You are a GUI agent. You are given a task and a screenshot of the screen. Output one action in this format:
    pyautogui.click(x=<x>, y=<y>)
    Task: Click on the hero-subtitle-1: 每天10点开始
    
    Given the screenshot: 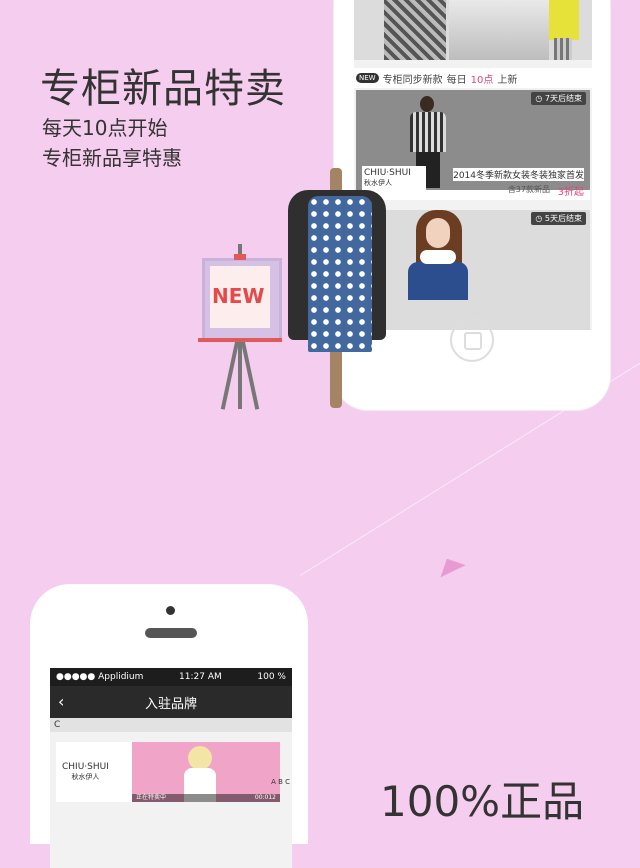 What is the action you would take?
    pyautogui.click(x=105, y=128)
    